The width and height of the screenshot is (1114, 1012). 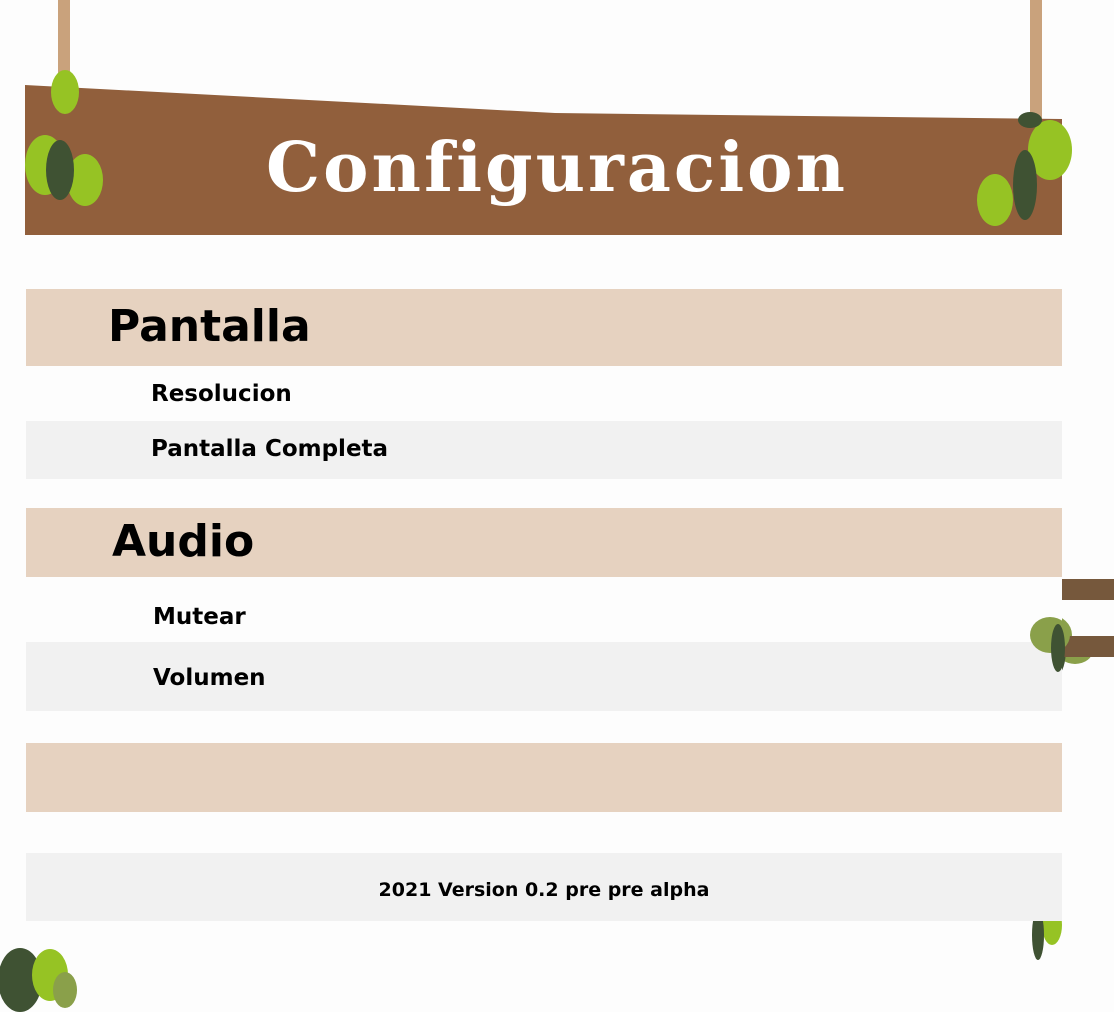 I want to click on rope-right, so click(x=1036, y=60).